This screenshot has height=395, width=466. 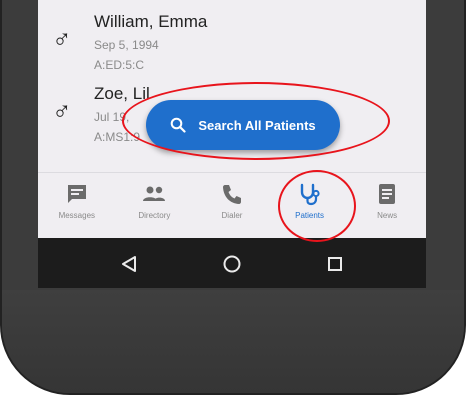 I want to click on bottom-nav: Messages Directory Dialer Patients News, so click(x=232, y=200).